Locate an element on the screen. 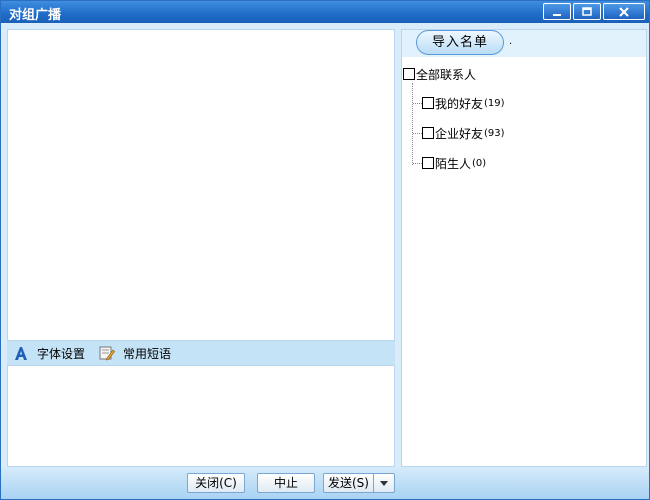  font-icon is located at coordinates (21, 353).